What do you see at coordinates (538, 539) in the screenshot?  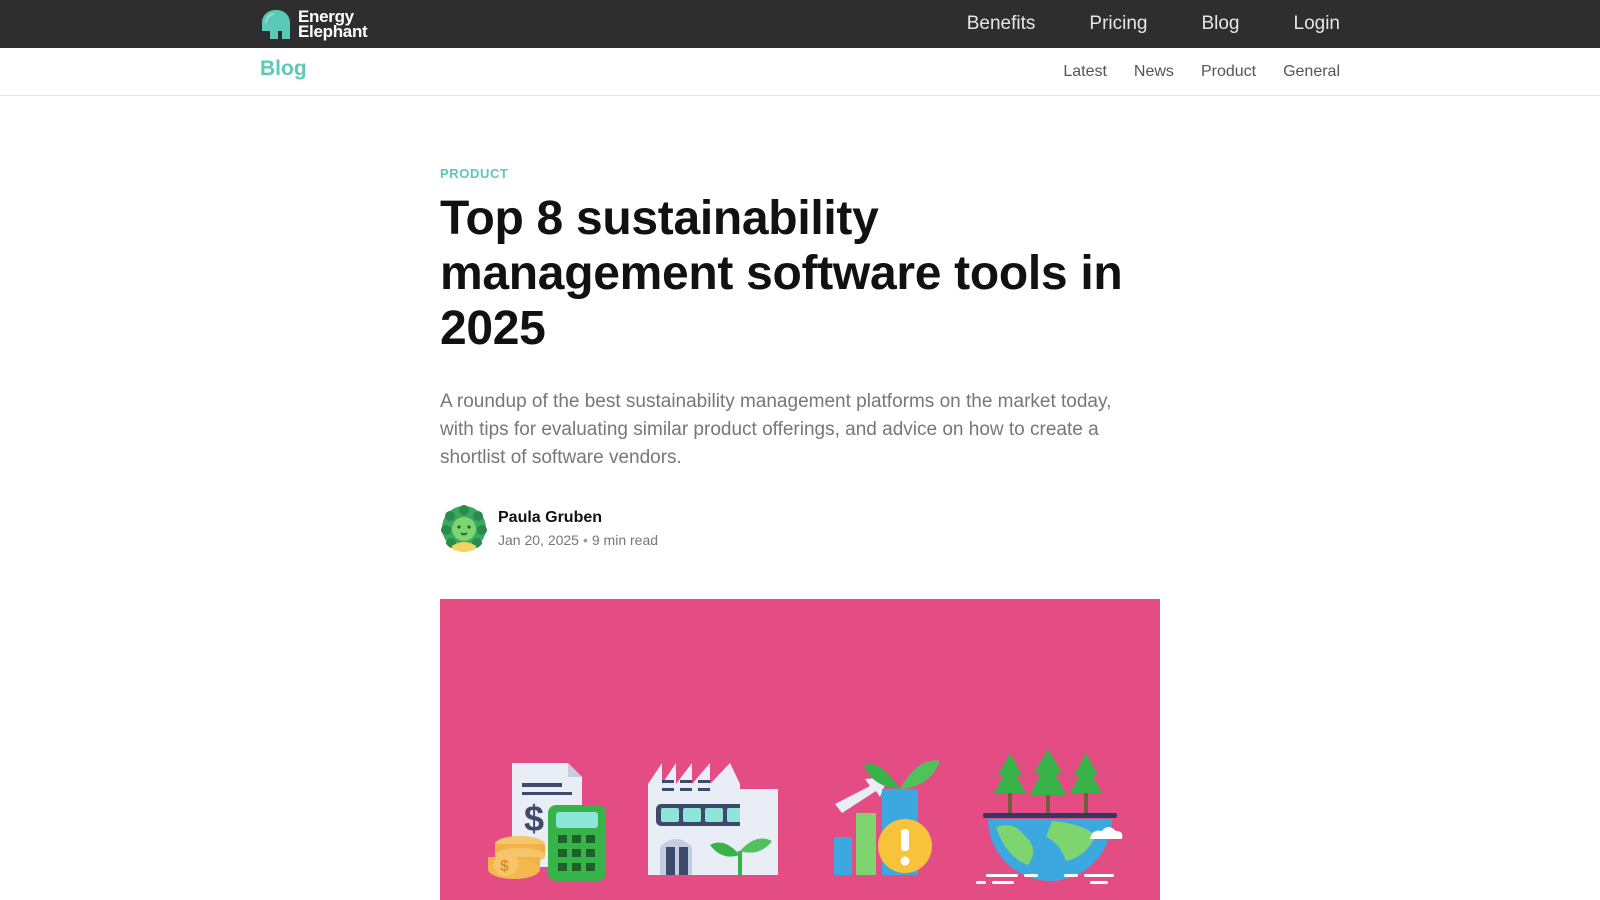 I see `publish-date: Jan 20, 2025` at bounding box center [538, 539].